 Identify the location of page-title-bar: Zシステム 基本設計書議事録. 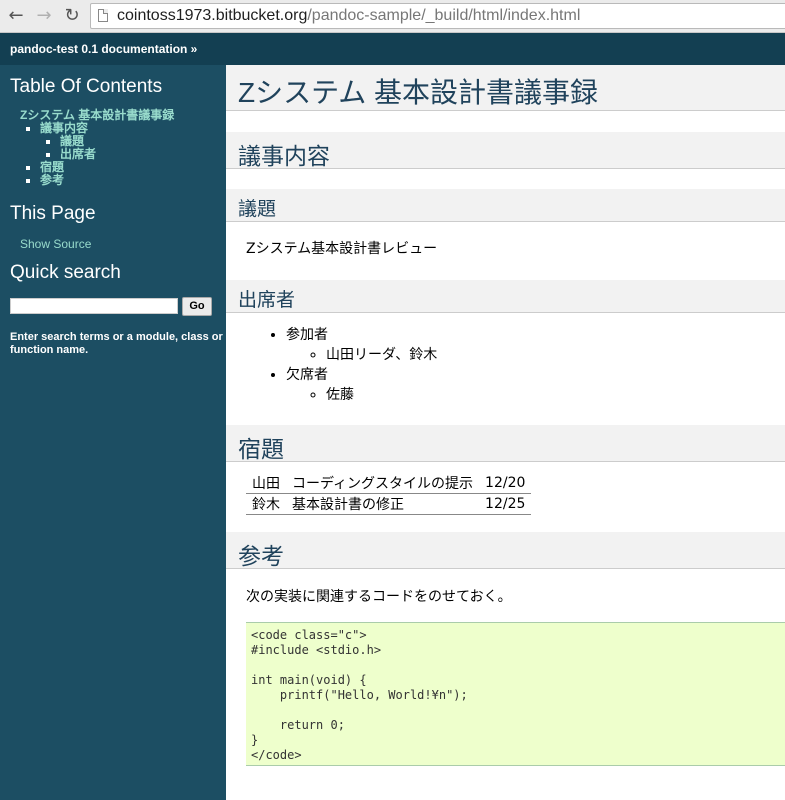
(505, 88).